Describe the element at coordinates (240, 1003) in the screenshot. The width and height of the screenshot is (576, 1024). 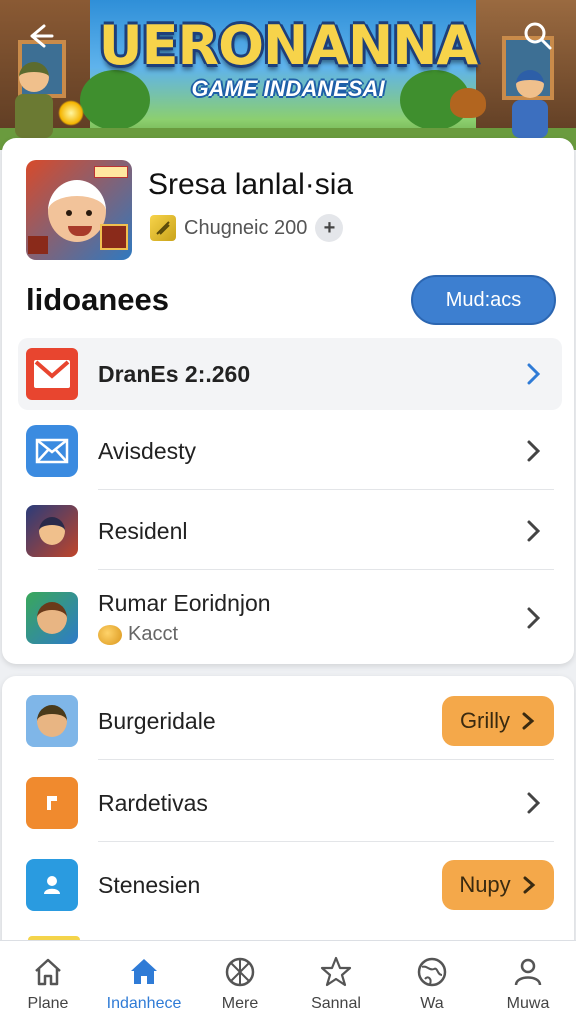
I see `nav-label: Mere` at that location.